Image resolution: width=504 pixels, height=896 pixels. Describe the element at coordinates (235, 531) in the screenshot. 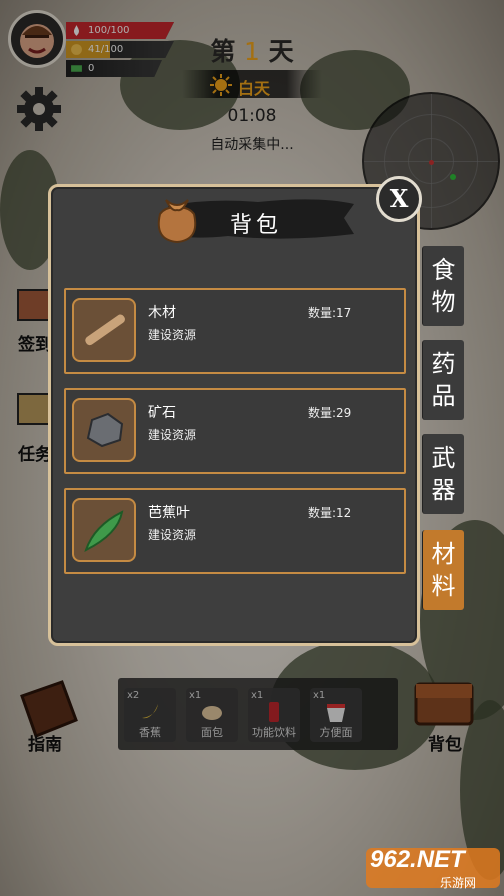

I see `inventory-item-banana-leaf: 芭蕉叶 建设资源 数量:12` at that location.